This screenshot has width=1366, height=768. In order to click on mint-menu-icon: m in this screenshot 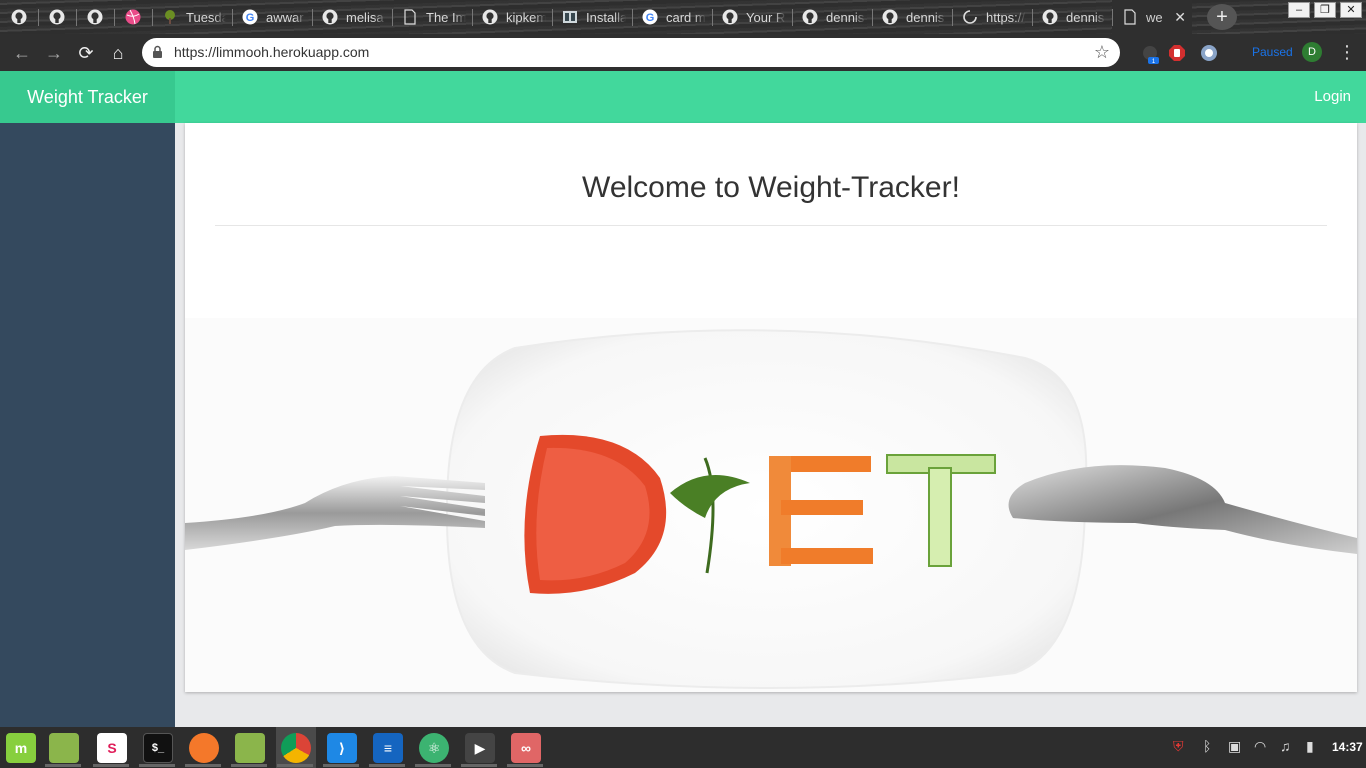, I will do `click(21, 748)`.